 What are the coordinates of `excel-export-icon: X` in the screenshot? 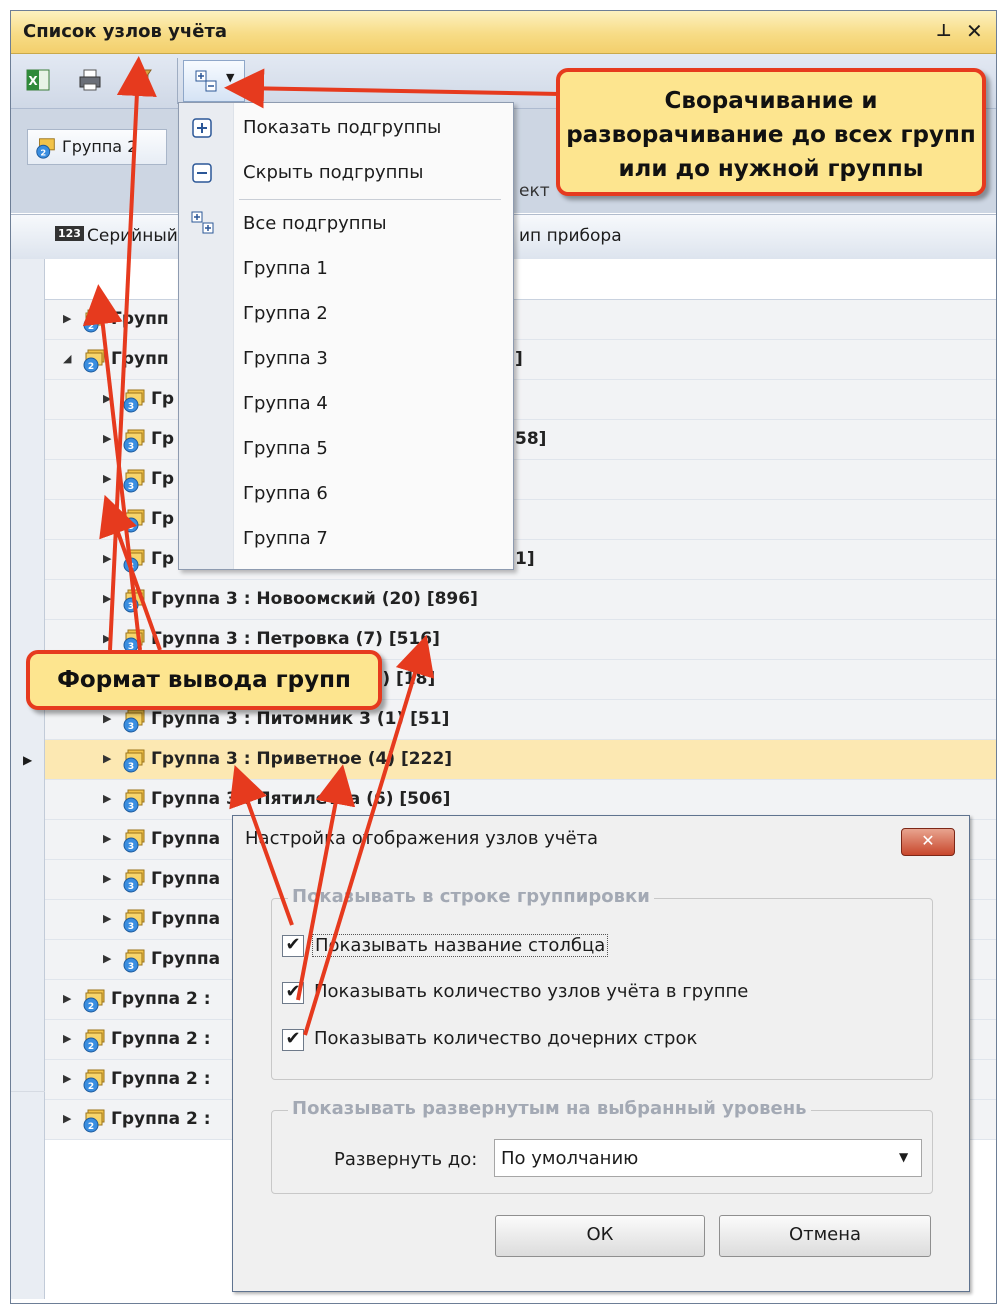 It's located at (38, 80).